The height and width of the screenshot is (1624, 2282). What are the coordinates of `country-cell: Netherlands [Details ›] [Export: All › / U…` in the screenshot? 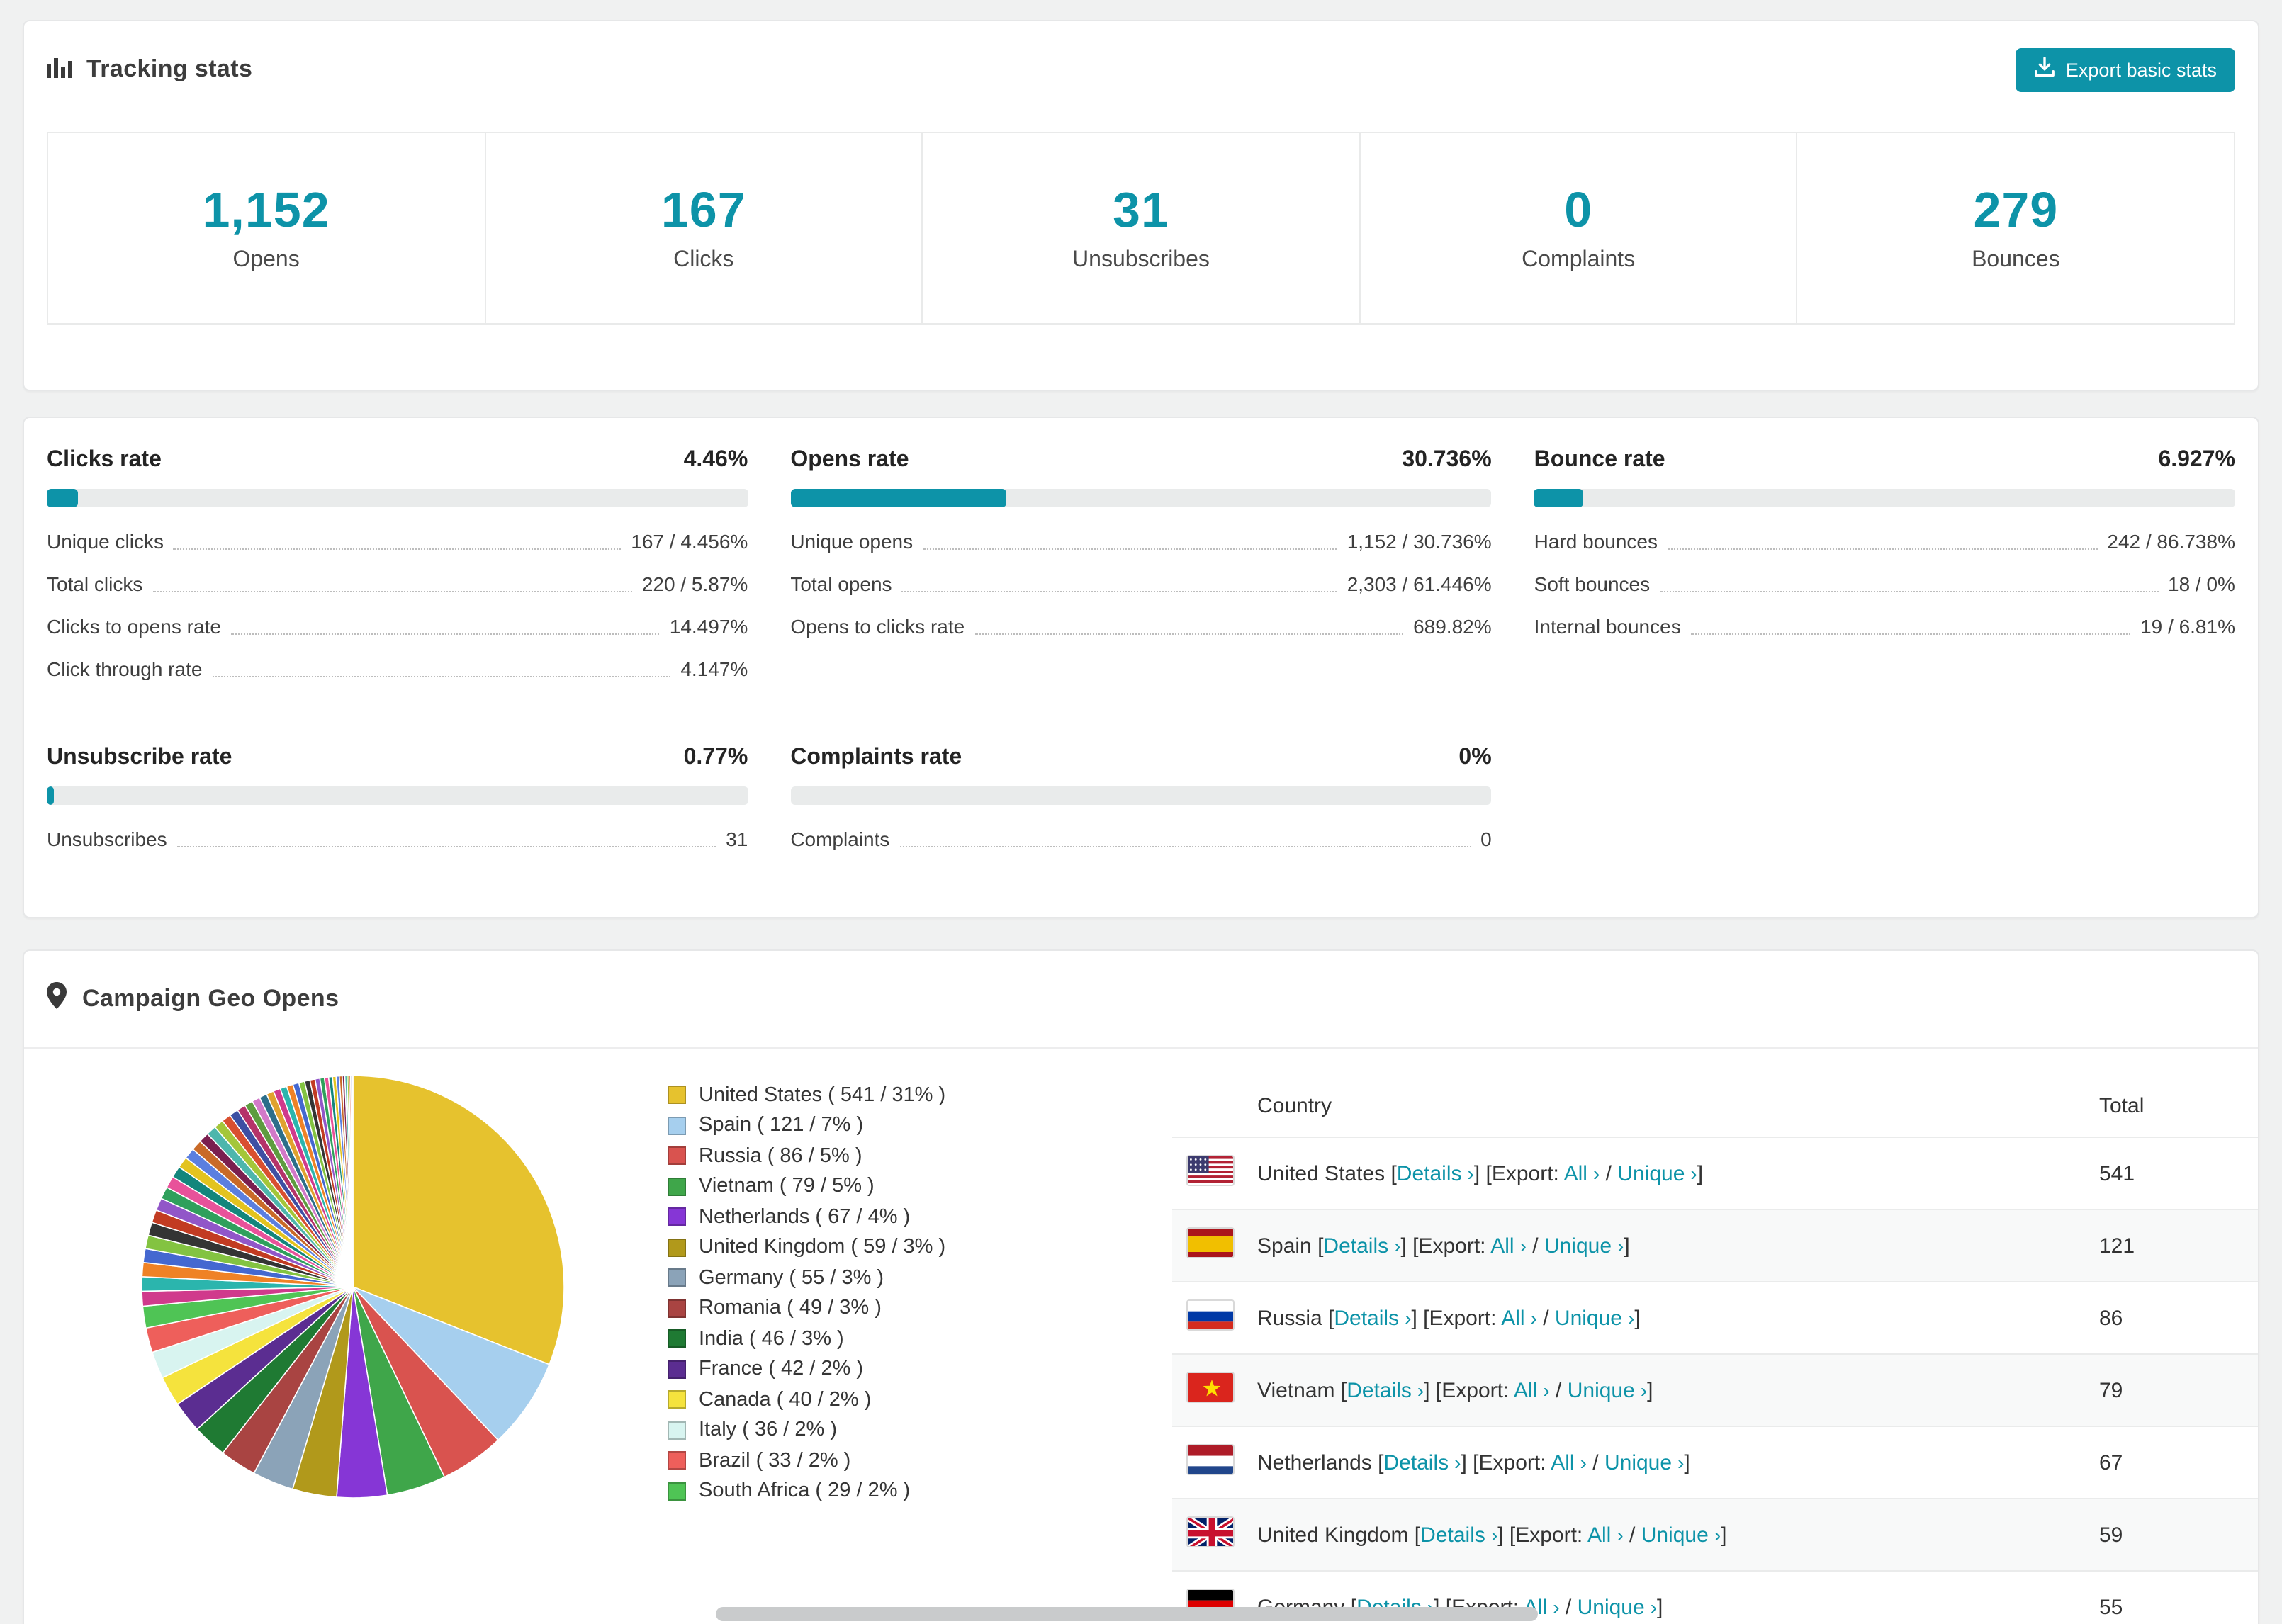 It's located at (1473, 1462).